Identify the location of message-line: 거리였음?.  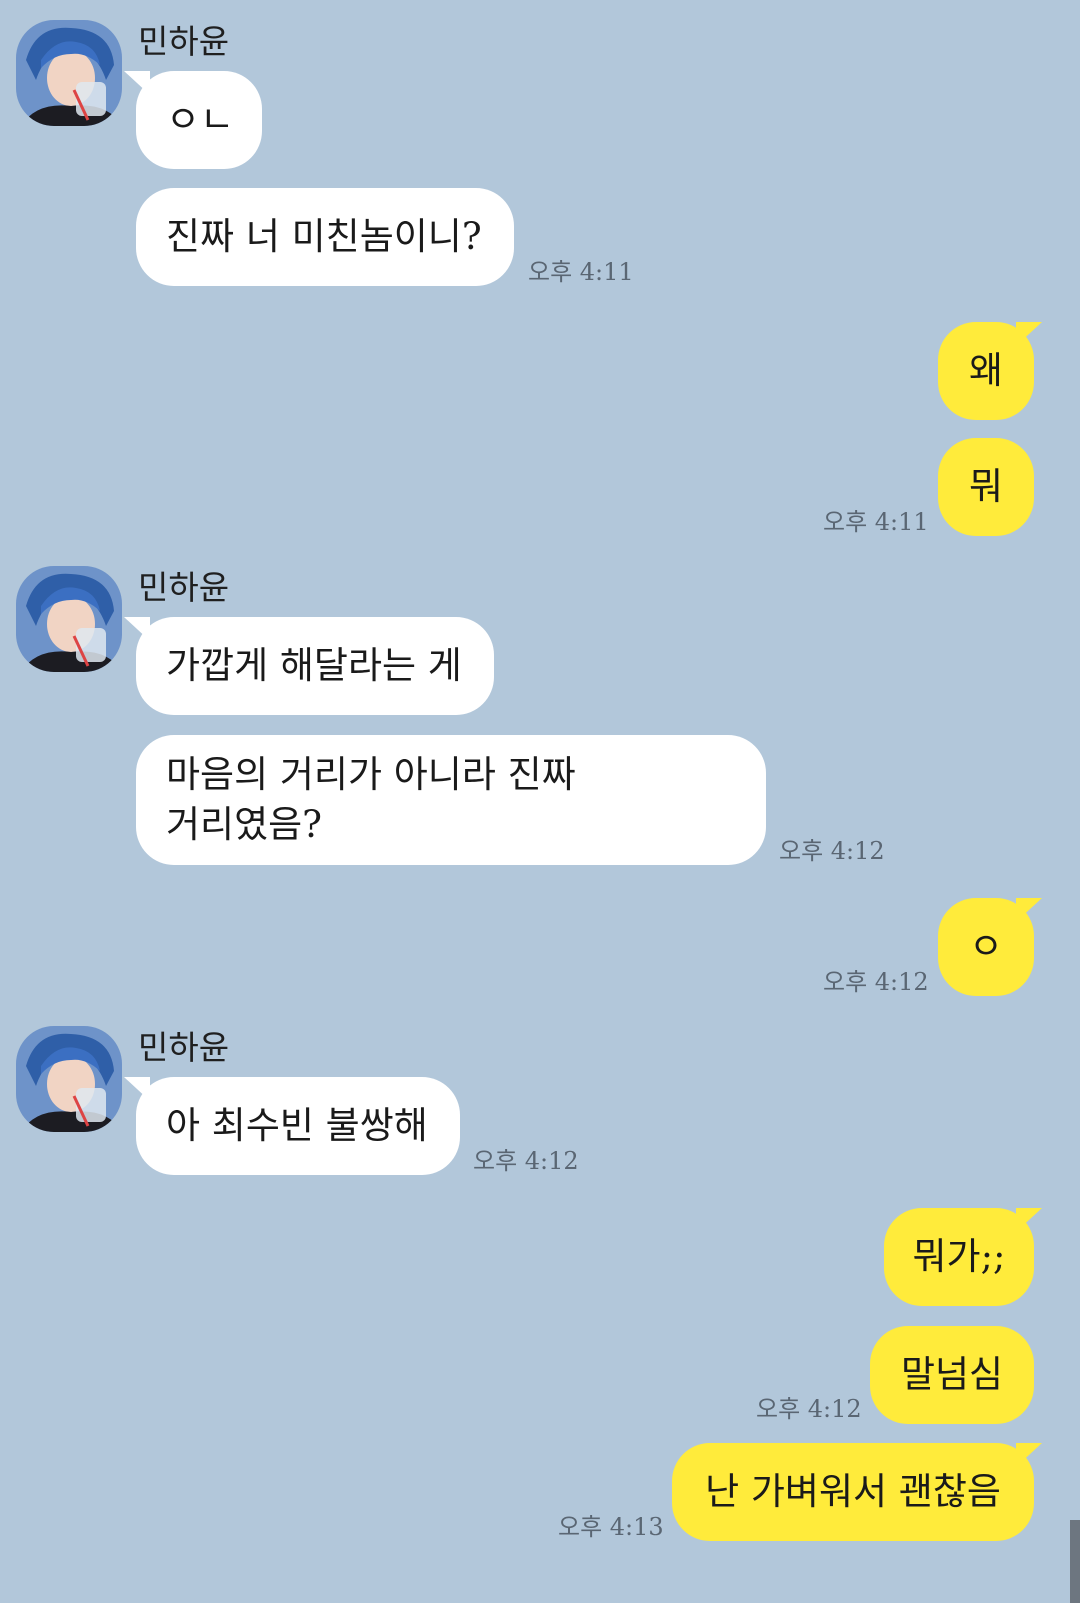
(244, 824).